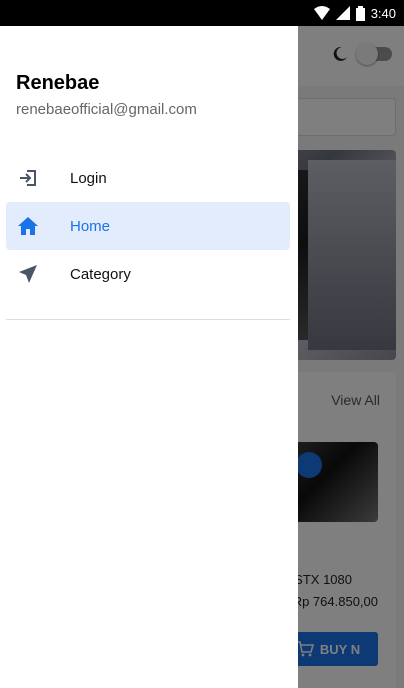 The width and height of the screenshot is (404, 688). What do you see at coordinates (28, 226) in the screenshot?
I see `home-icon` at bounding box center [28, 226].